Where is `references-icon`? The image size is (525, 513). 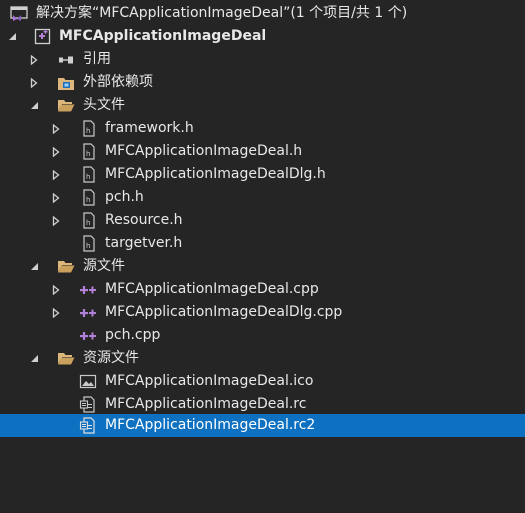
references-icon is located at coordinates (66, 59).